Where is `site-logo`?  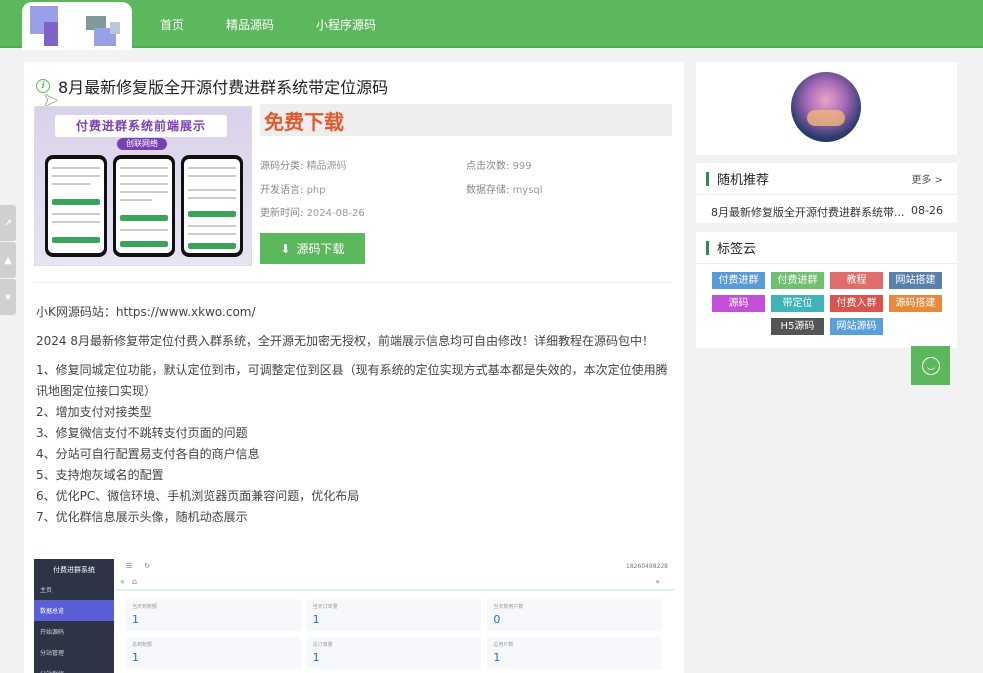 site-logo is located at coordinates (77, 26).